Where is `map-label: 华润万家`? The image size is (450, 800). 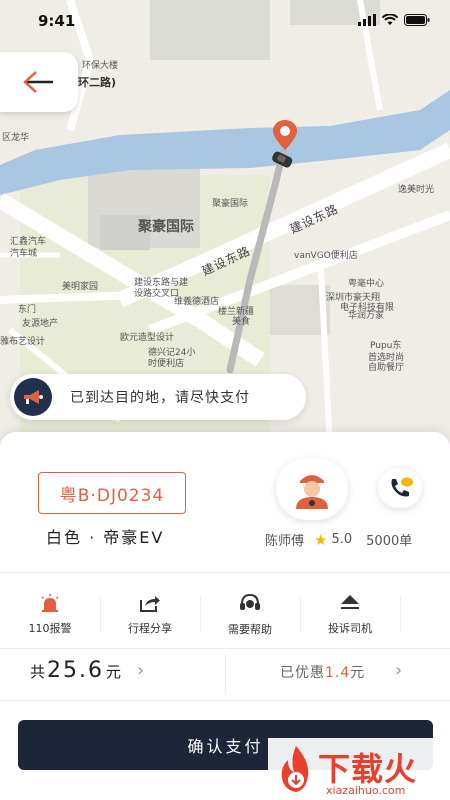
map-label: 华润万家 is located at coordinates (366, 316).